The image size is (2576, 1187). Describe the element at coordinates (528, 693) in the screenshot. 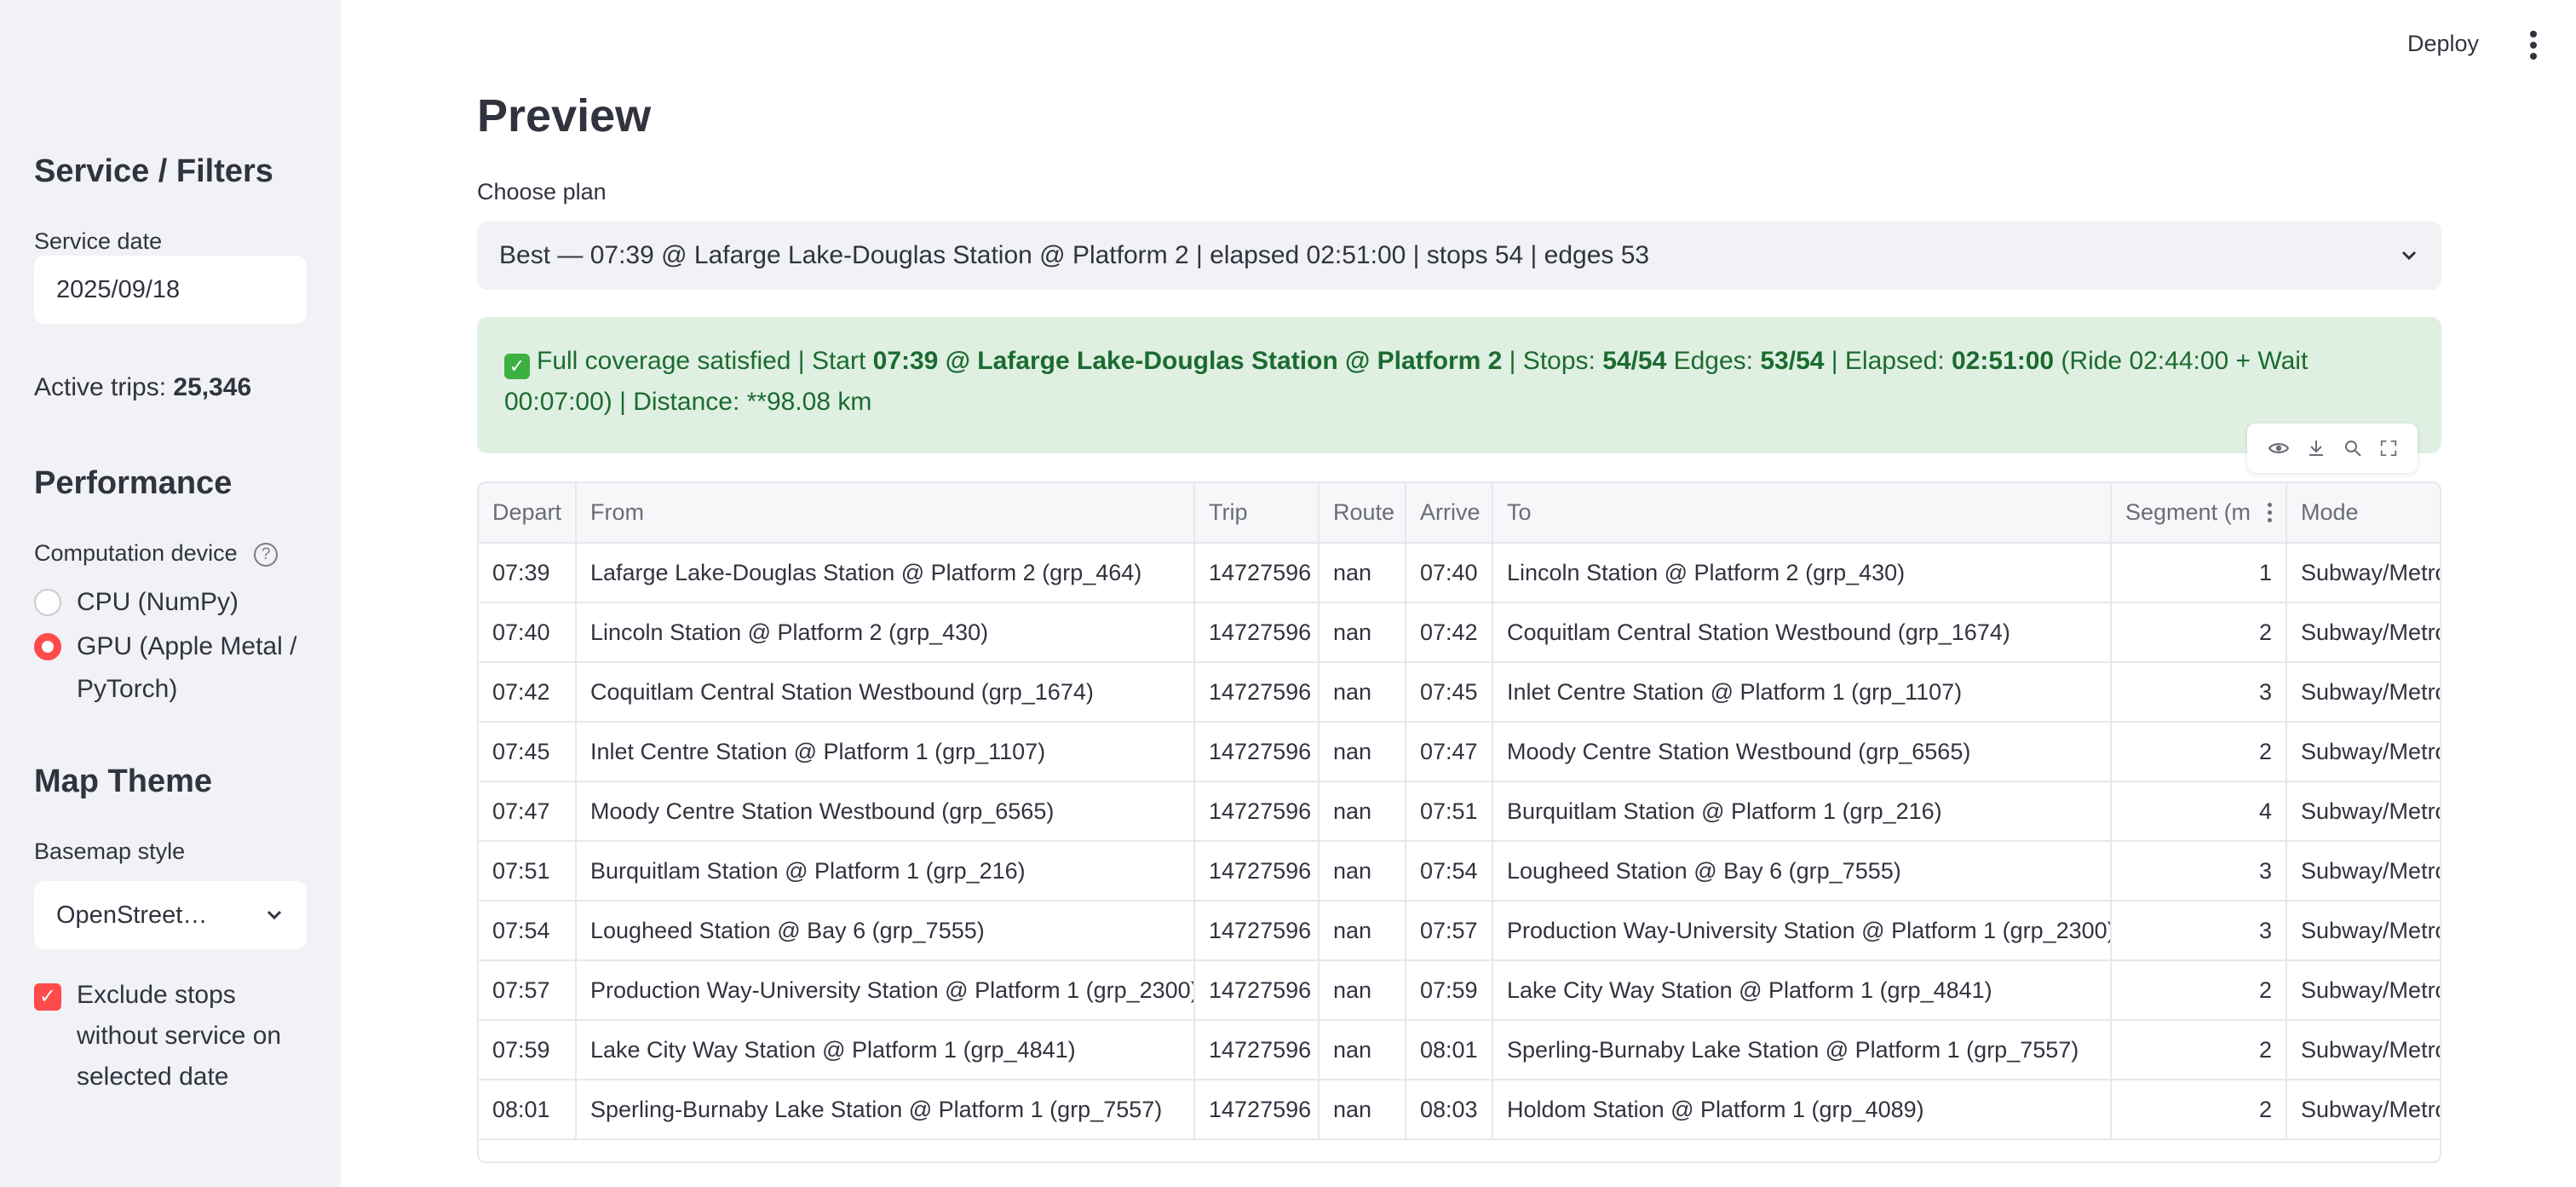

I see `cell-depart: 07:42` at that location.